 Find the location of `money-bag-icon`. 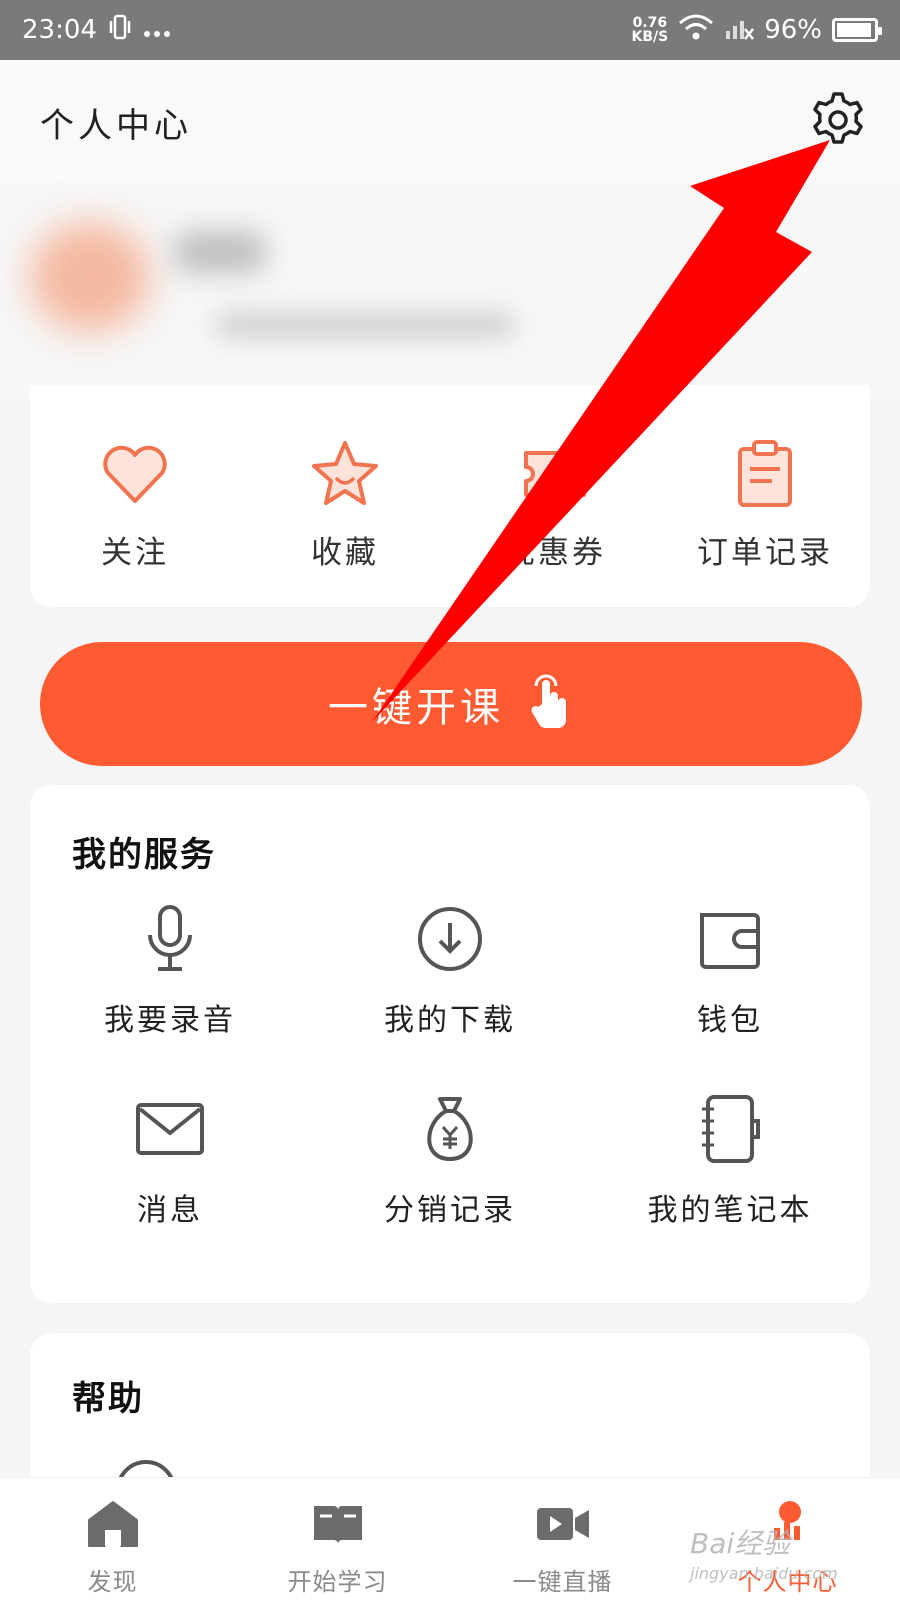

money-bag-icon is located at coordinates (450, 1131).